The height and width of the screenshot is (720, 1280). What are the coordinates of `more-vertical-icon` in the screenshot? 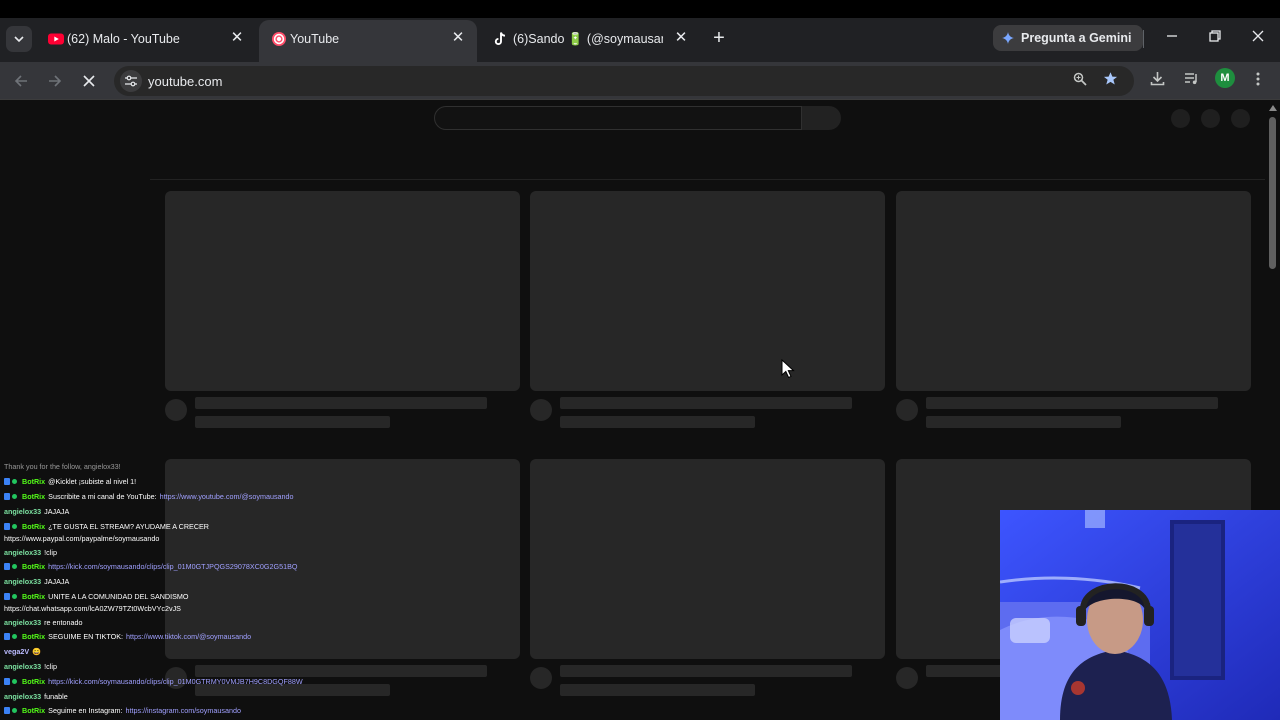 It's located at (1258, 79).